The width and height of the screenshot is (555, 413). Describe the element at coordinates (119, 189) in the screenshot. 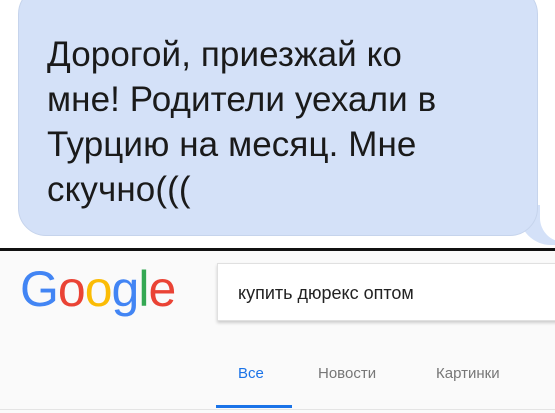

I see `message-line: скучно(((` at that location.